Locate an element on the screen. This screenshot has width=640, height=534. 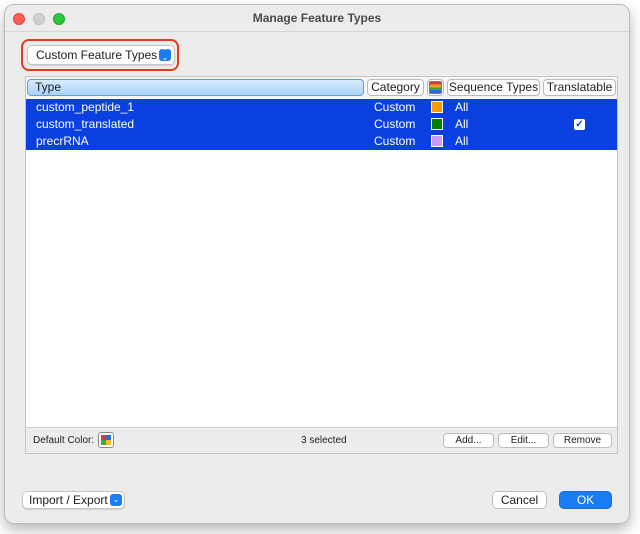
default-color-button is located at coordinates (106, 440).